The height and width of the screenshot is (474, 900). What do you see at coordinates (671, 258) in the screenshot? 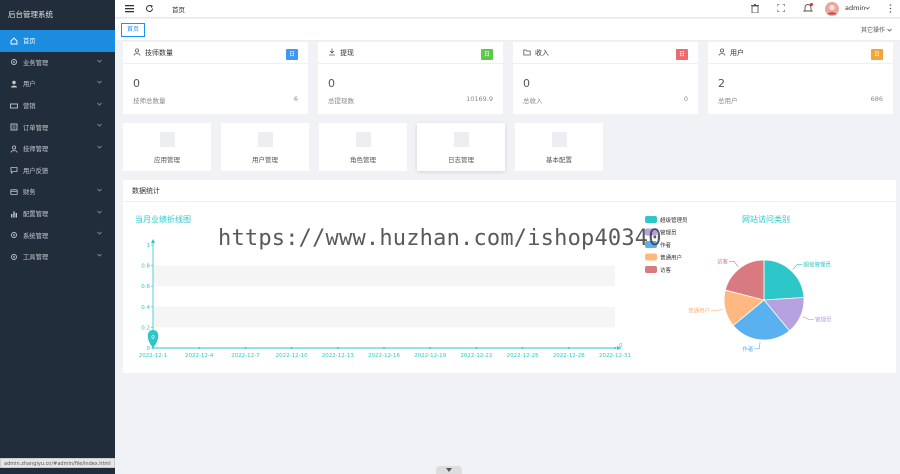
I see `legend-label: 普通用户` at bounding box center [671, 258].